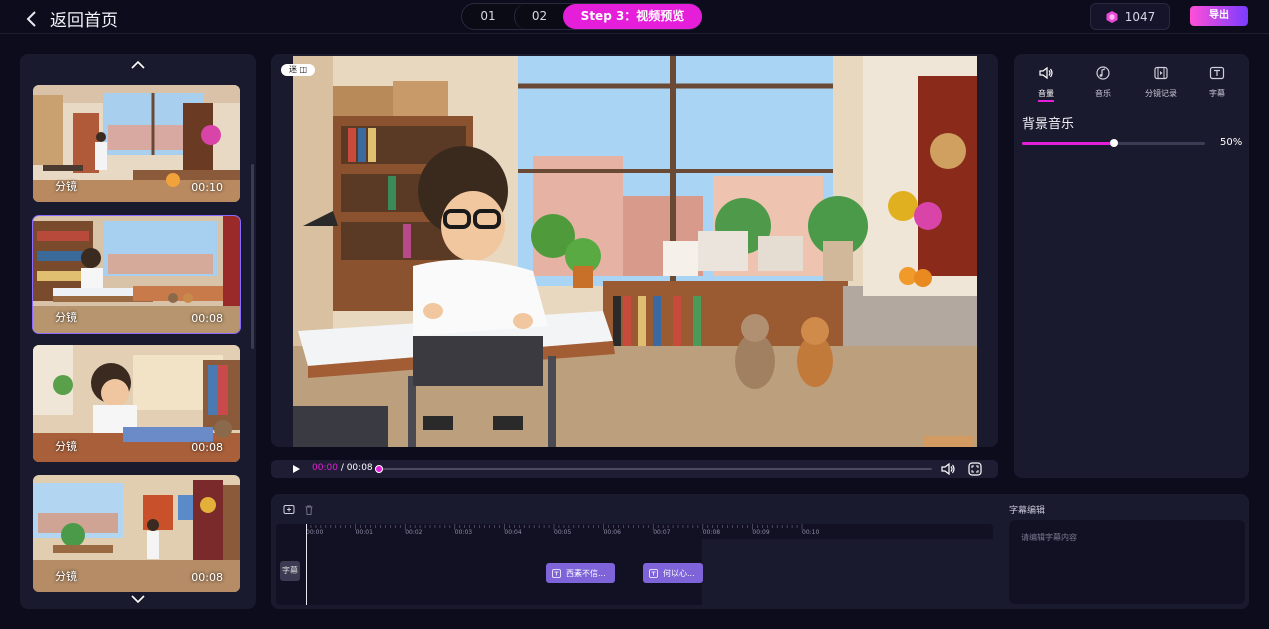 The width and height of the screenshot is (1269, 629). Describe the element at coordinates (1127, 562) in the screenshot. I see `subtitle-editor-input: 请编辑字幕内容` at that location.